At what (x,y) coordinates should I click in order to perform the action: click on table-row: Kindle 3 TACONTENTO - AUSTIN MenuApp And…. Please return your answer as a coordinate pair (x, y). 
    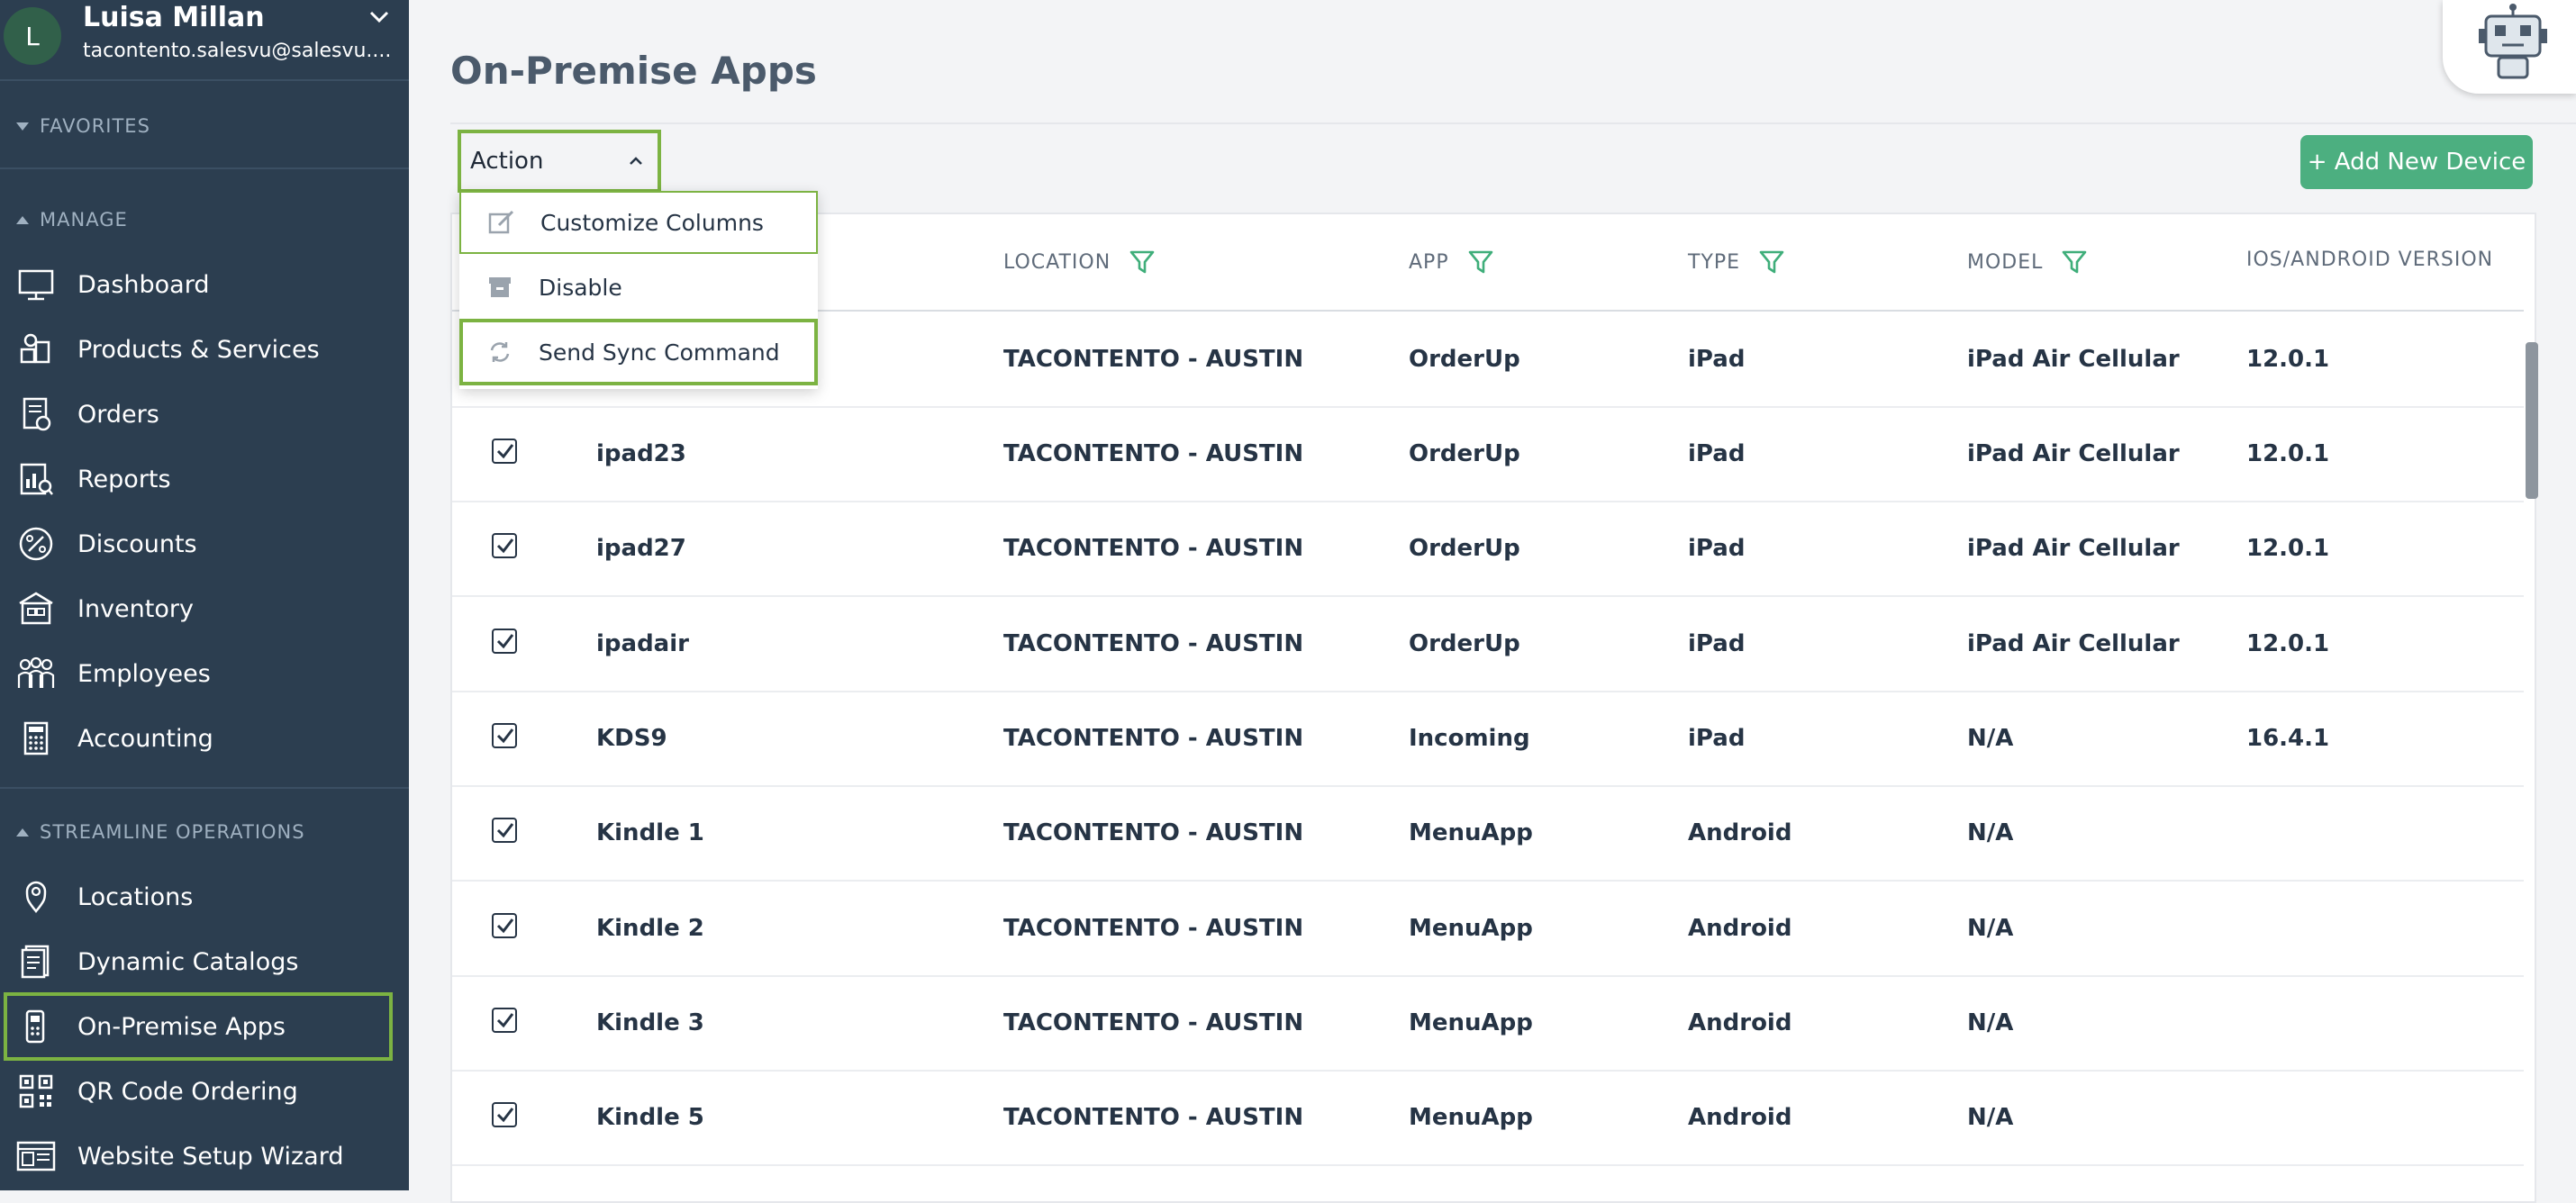
    Looking at the image, I should click on (1488, 1024).